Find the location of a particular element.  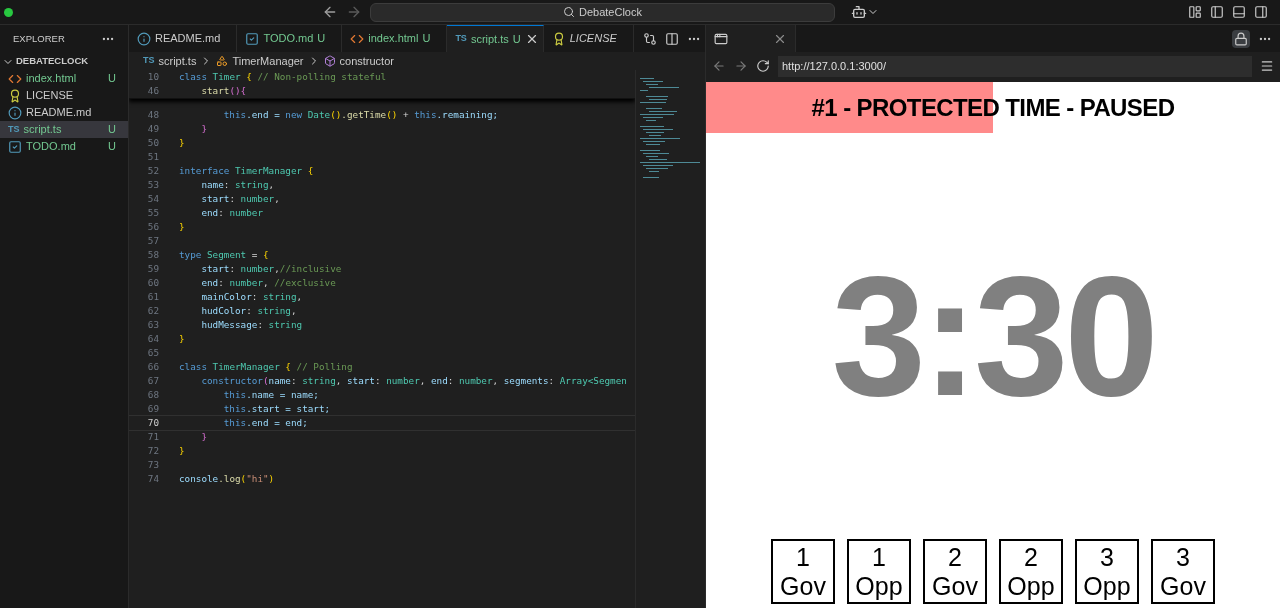

editor-tab: README.md is located at coordinates (183, 38).